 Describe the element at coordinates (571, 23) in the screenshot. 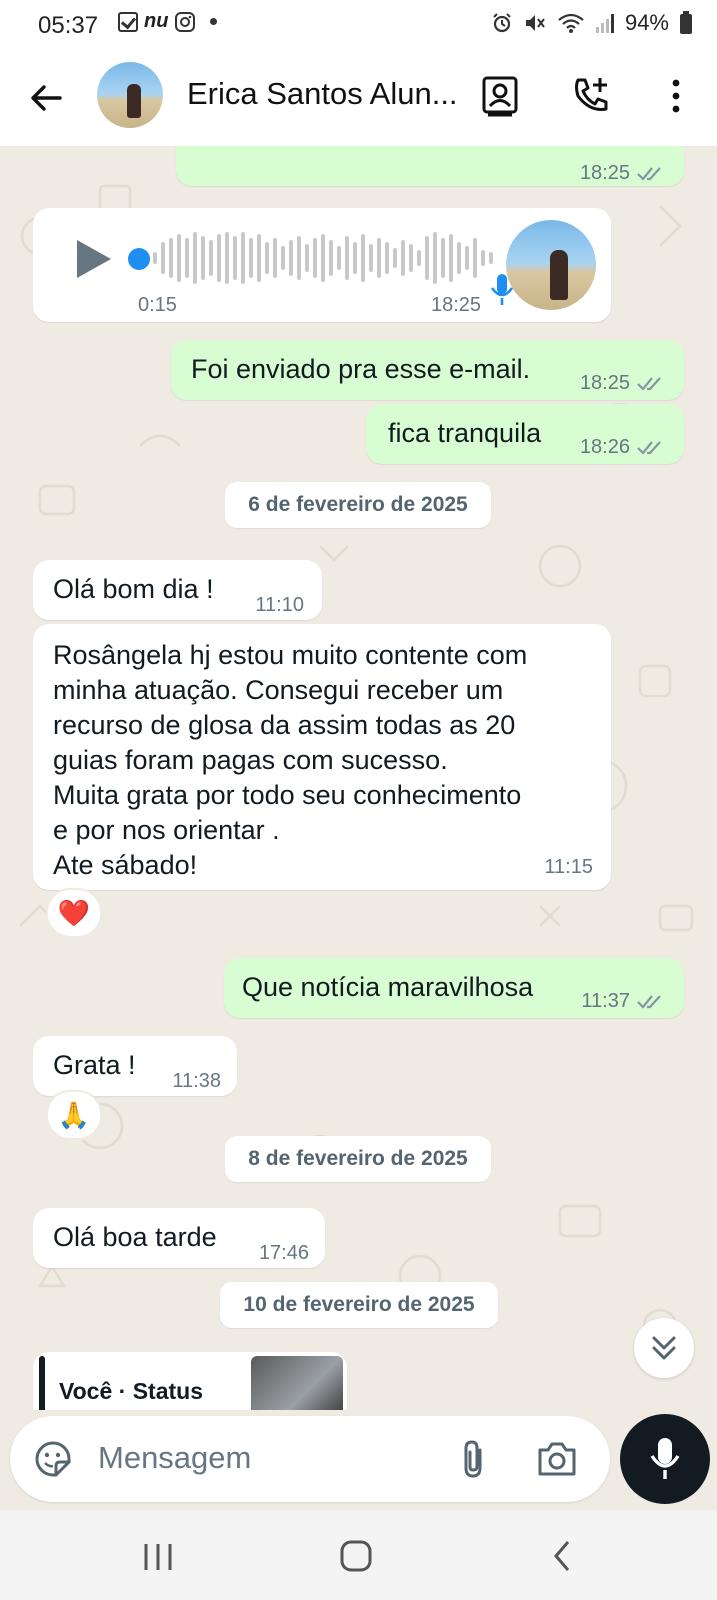

I see `wifi-icon` at that location.